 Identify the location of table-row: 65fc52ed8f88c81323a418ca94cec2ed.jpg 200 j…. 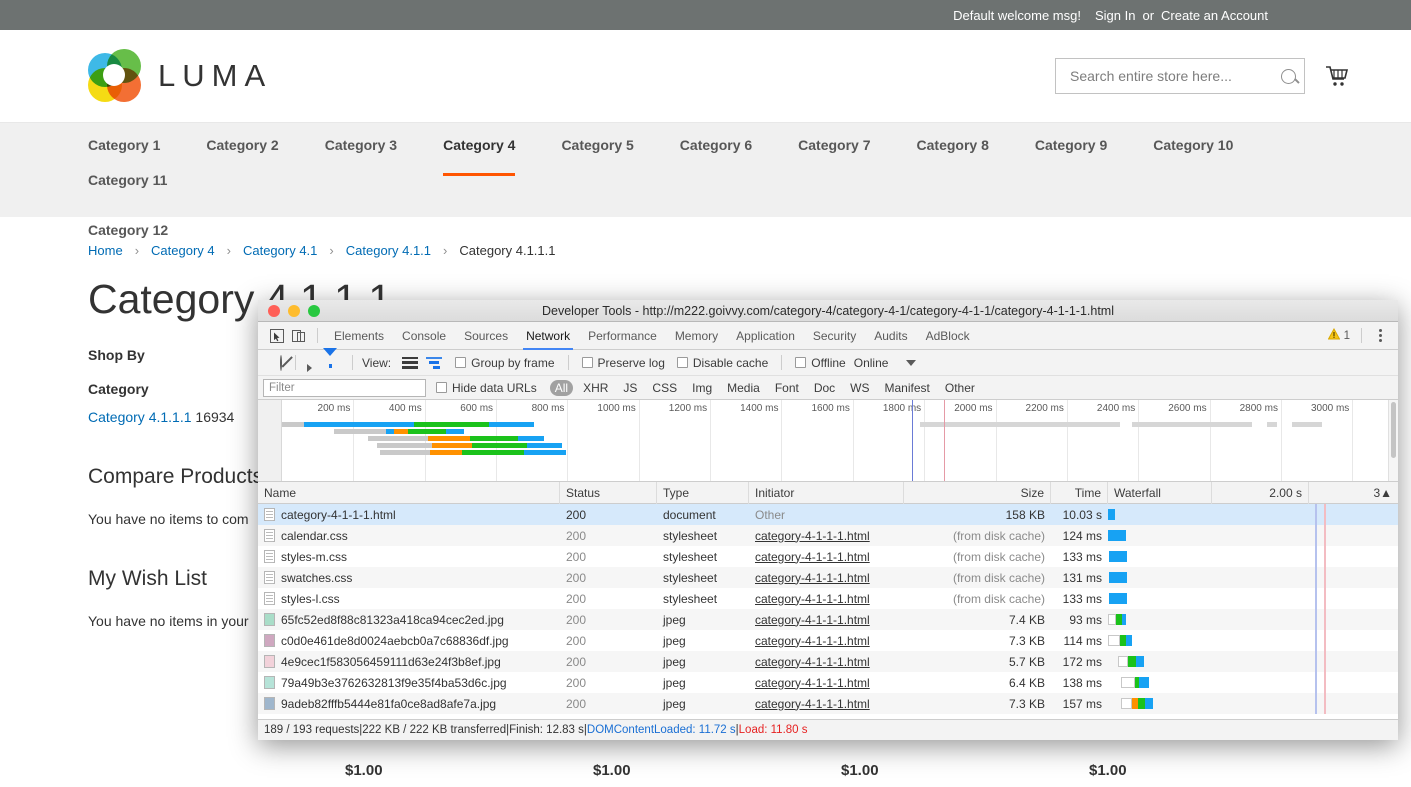
(828, 619).